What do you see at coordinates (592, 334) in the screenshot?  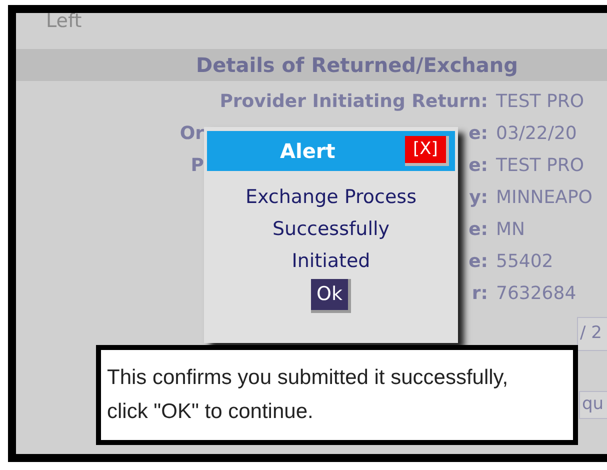 I see `input-field: / 2` at bounding box center [592, 334].